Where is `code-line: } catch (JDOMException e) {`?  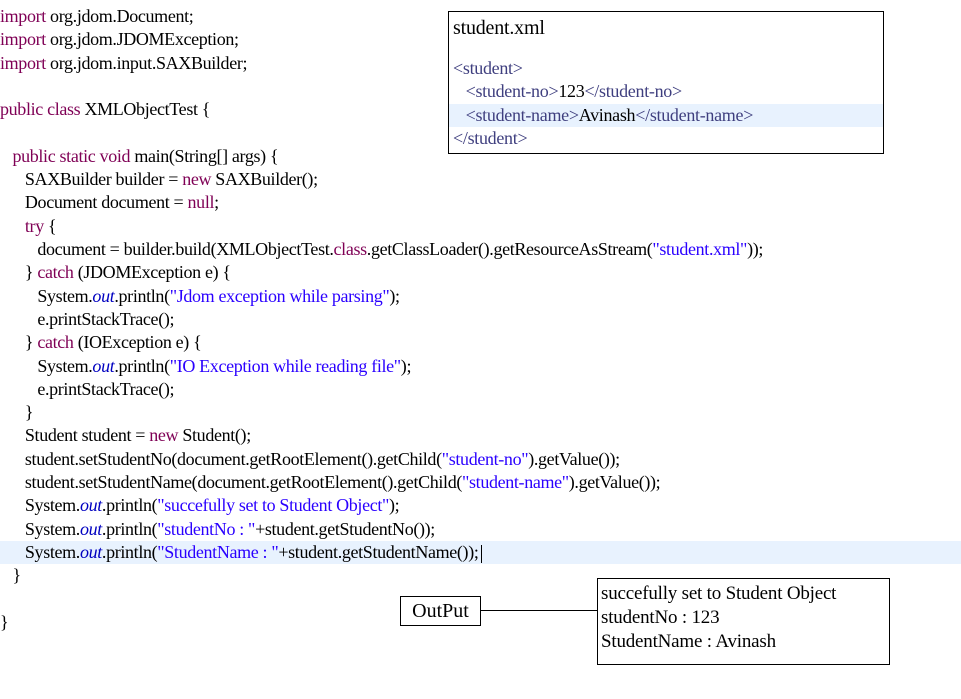
code-line: } catch (JDOMException e) { is located at coordinates (480, 272).